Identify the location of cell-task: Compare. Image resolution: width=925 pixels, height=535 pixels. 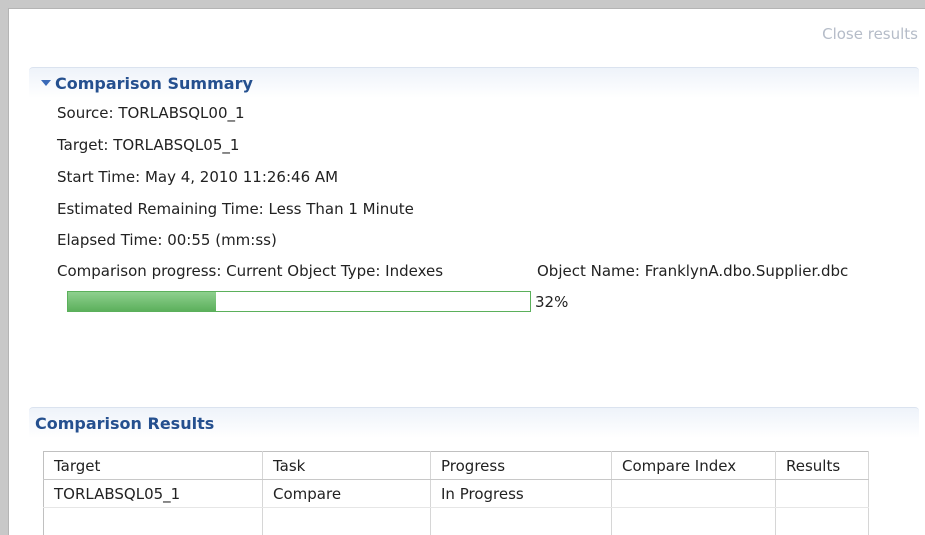
(347, 494).